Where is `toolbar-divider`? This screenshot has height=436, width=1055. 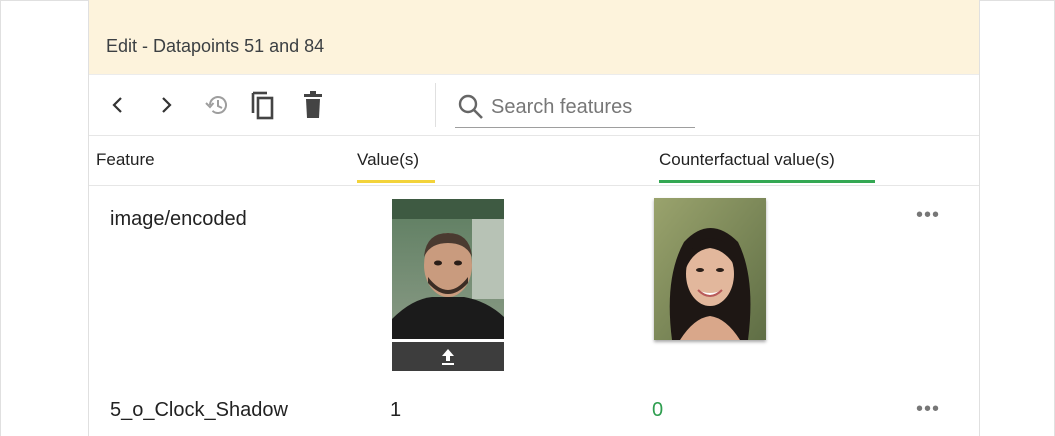
toolbar-divider is located at coordinates (435, 105).